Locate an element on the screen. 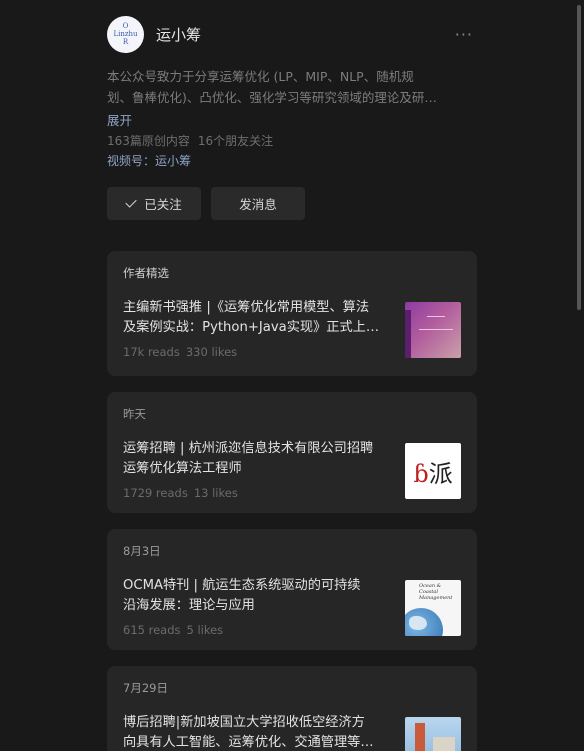  send-message-button: 发消息 is located at coordinates (258, 203).